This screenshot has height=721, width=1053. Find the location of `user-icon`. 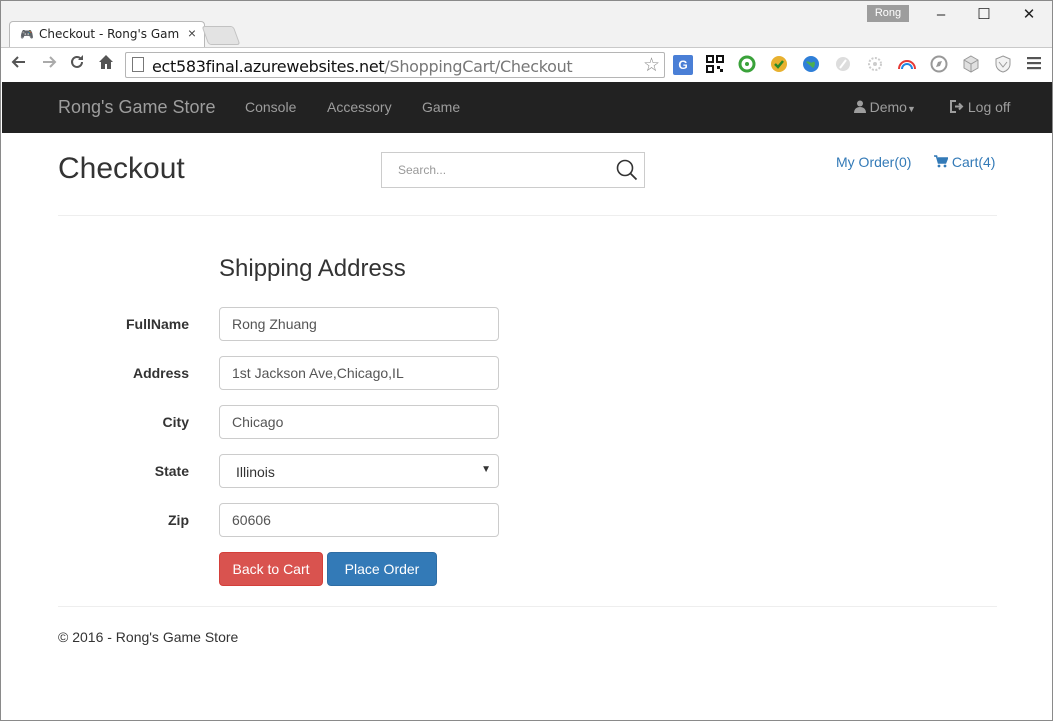

user-icon is located at coordinates (862, 107).